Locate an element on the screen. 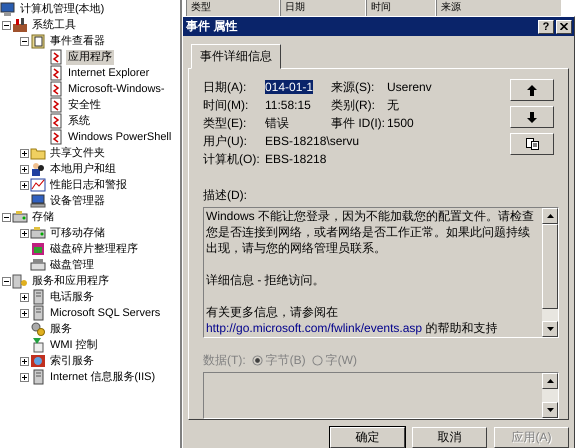  scrollbar-thumb is located at coordinates (550, 267).